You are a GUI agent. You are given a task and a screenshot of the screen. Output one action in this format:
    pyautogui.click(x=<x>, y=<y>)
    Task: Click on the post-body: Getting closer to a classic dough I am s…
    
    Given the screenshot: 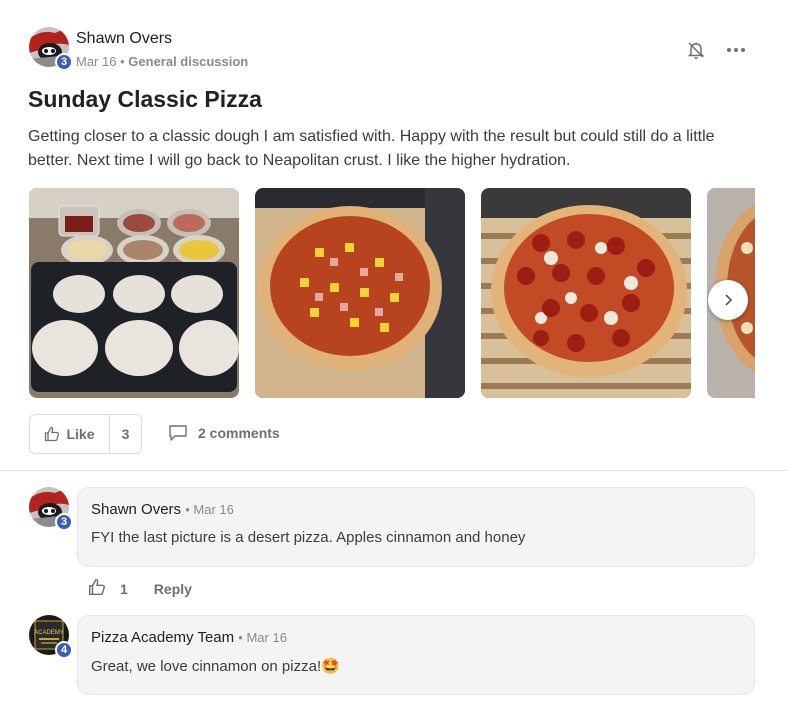 What is the action you would take?
    pyautogui.click(x=371, y=148)
    